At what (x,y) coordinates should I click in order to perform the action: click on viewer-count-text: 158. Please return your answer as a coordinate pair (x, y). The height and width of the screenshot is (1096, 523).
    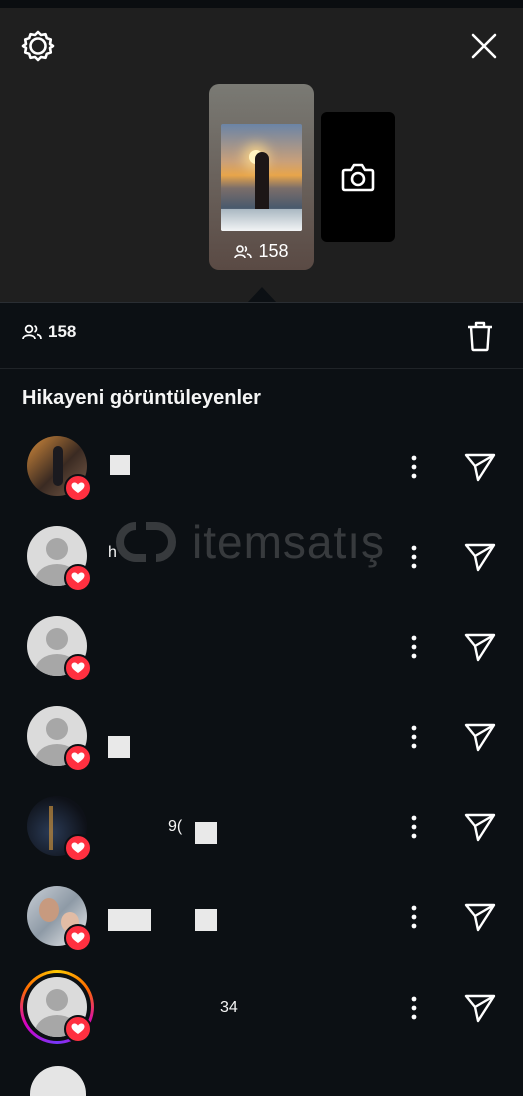
    Looking at the image, I should click on (62, 331).